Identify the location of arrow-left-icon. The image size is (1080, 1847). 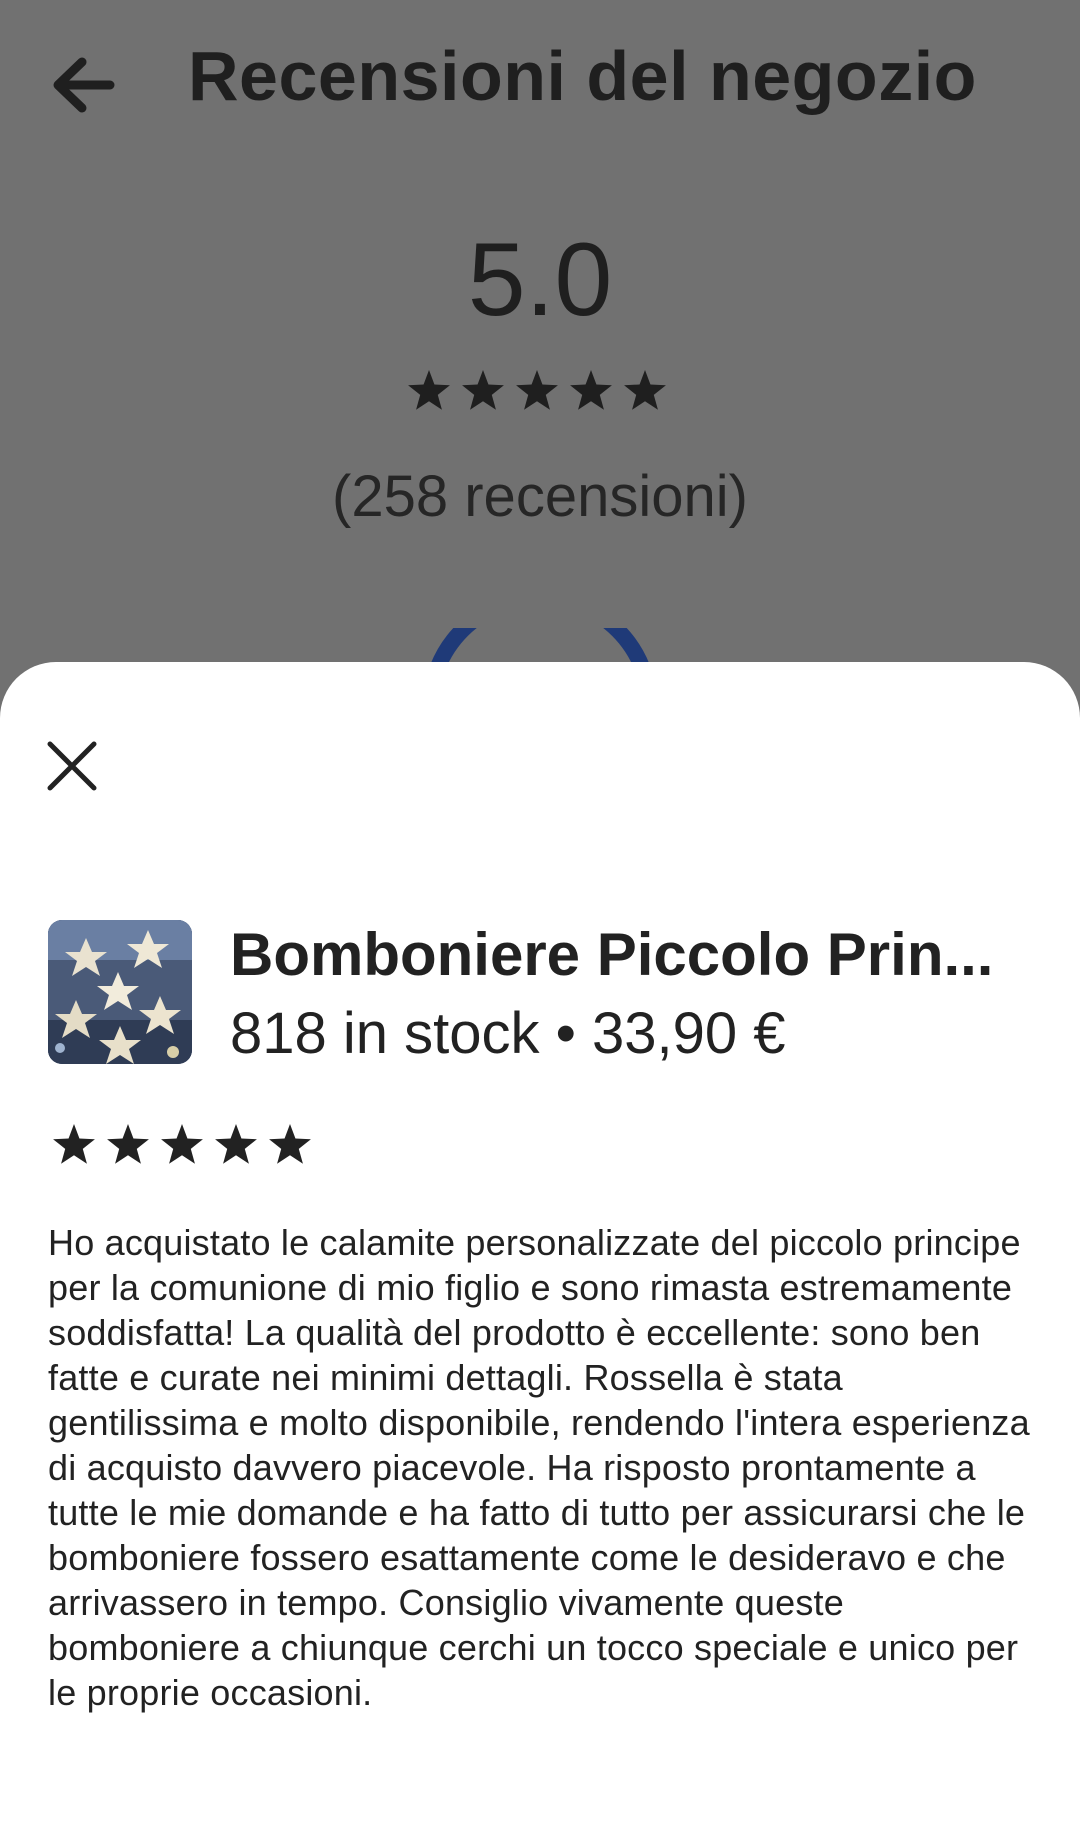
(83, 85).